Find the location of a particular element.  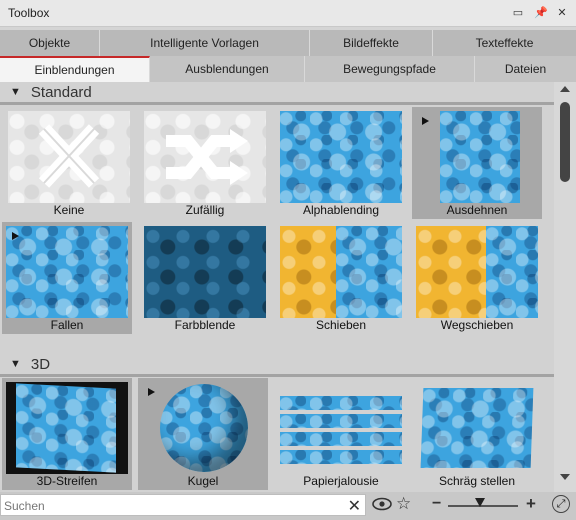

tab-einblendungen: Einblendungen is located at coordinates (75, 69).